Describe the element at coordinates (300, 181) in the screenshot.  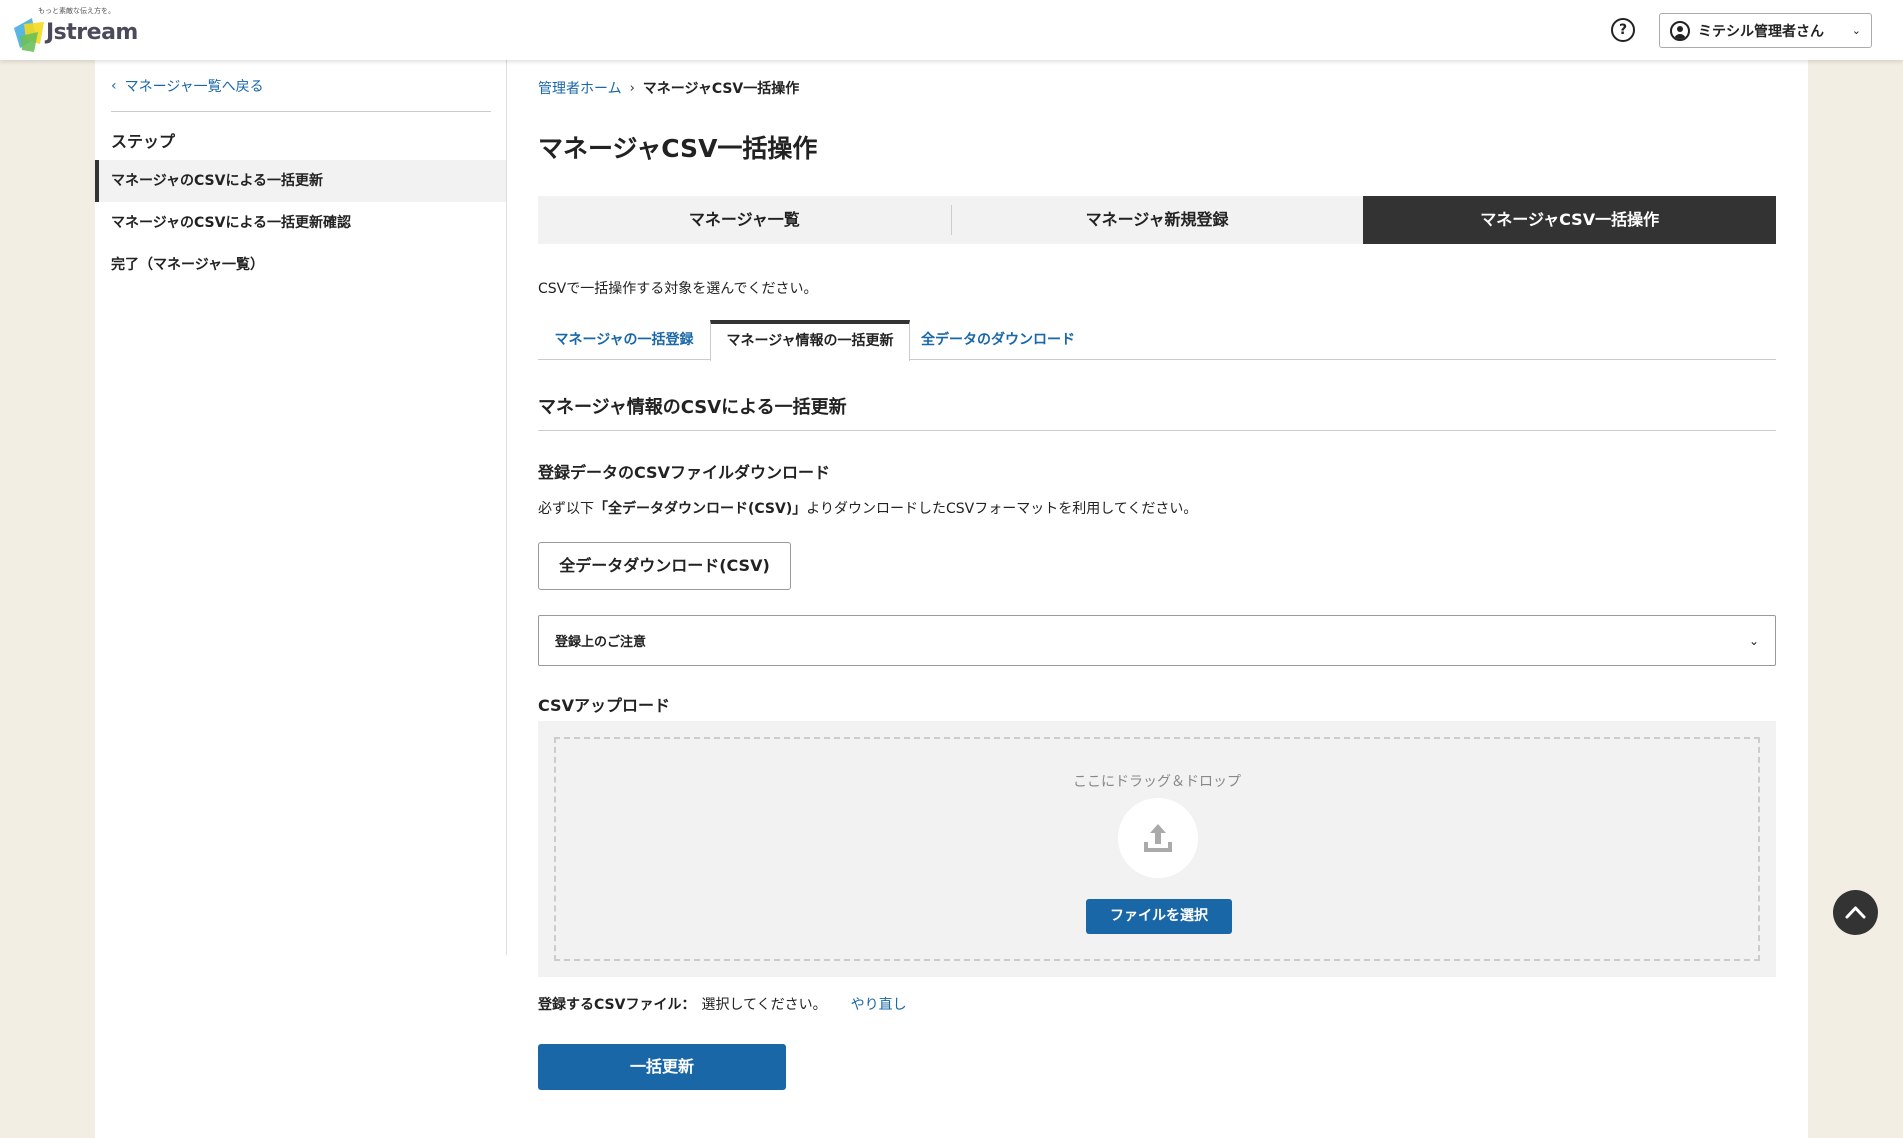
I see `step-item-bulk-update: マネージャのCSVによる一括更新` at that location.